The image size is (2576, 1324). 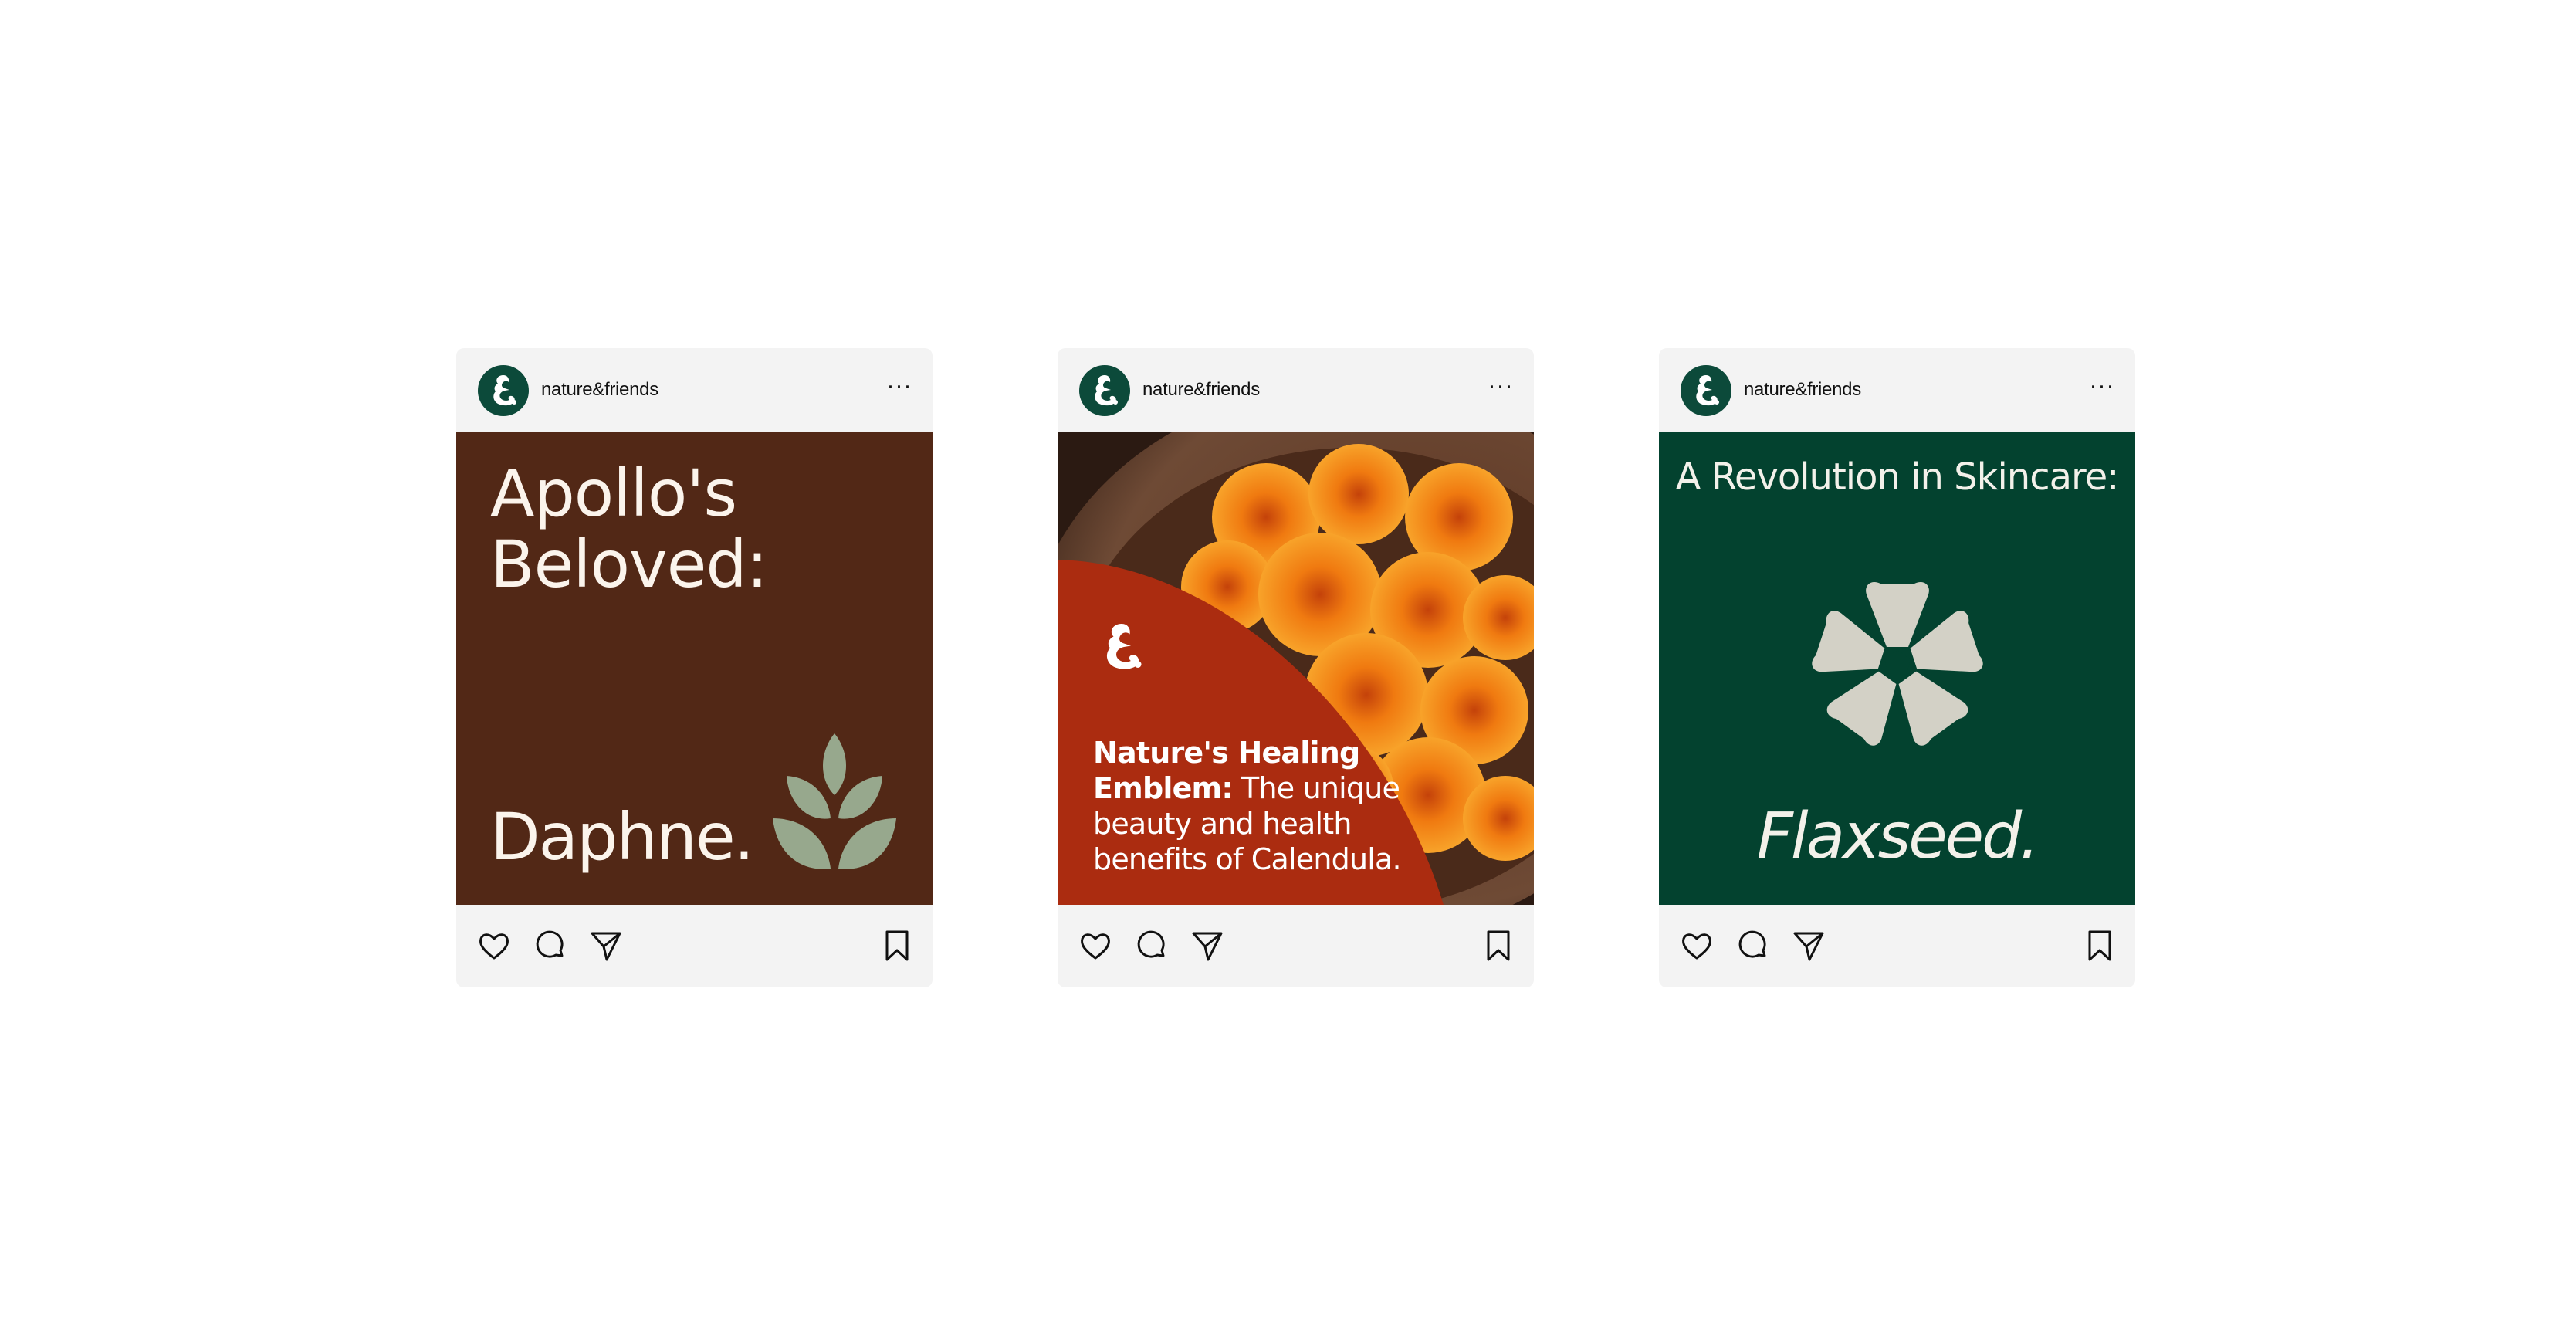 I want to click on post-image: Apollo's Beloved: Daphne., so click(x=694, y=668).